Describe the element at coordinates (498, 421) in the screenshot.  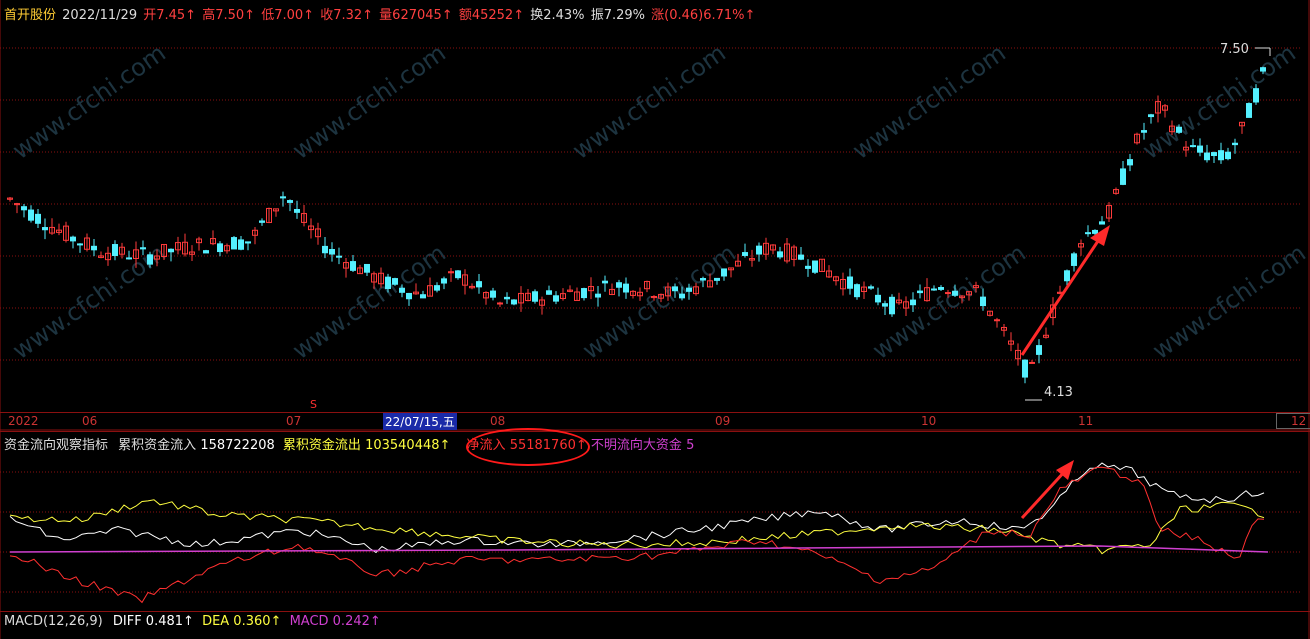
I see `x-label-08: 08` at that location.